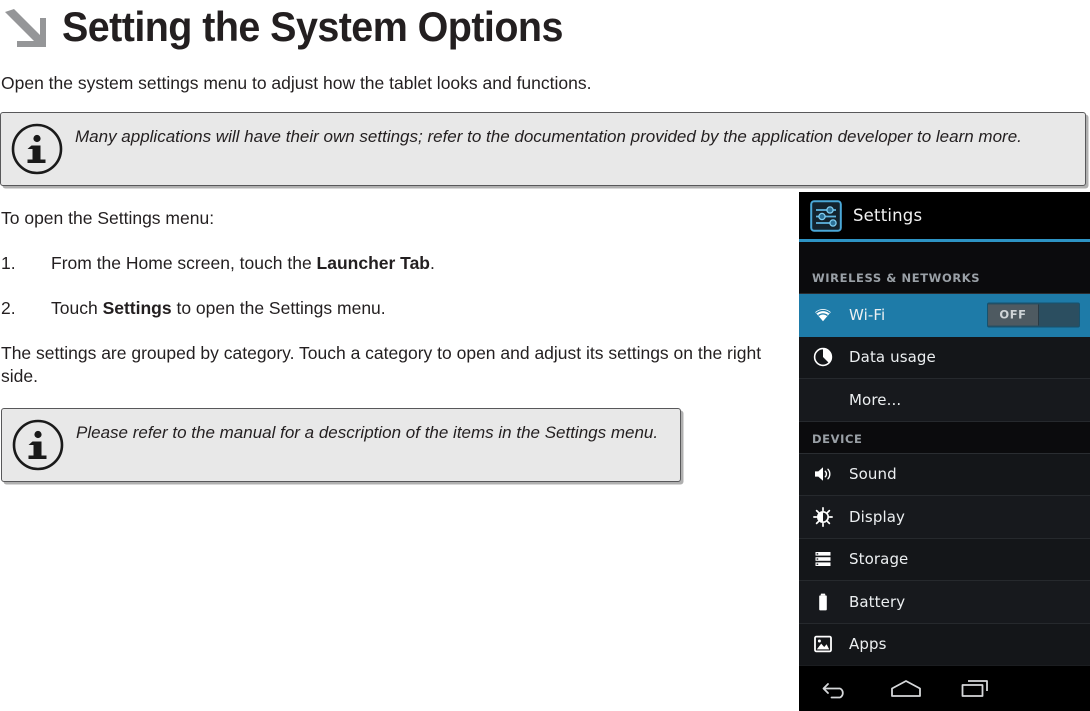 This screenshot has width=1090, height=711. I want to click on section-header-wireless: WIRELESS & NETWORKS, so click(944, 277).